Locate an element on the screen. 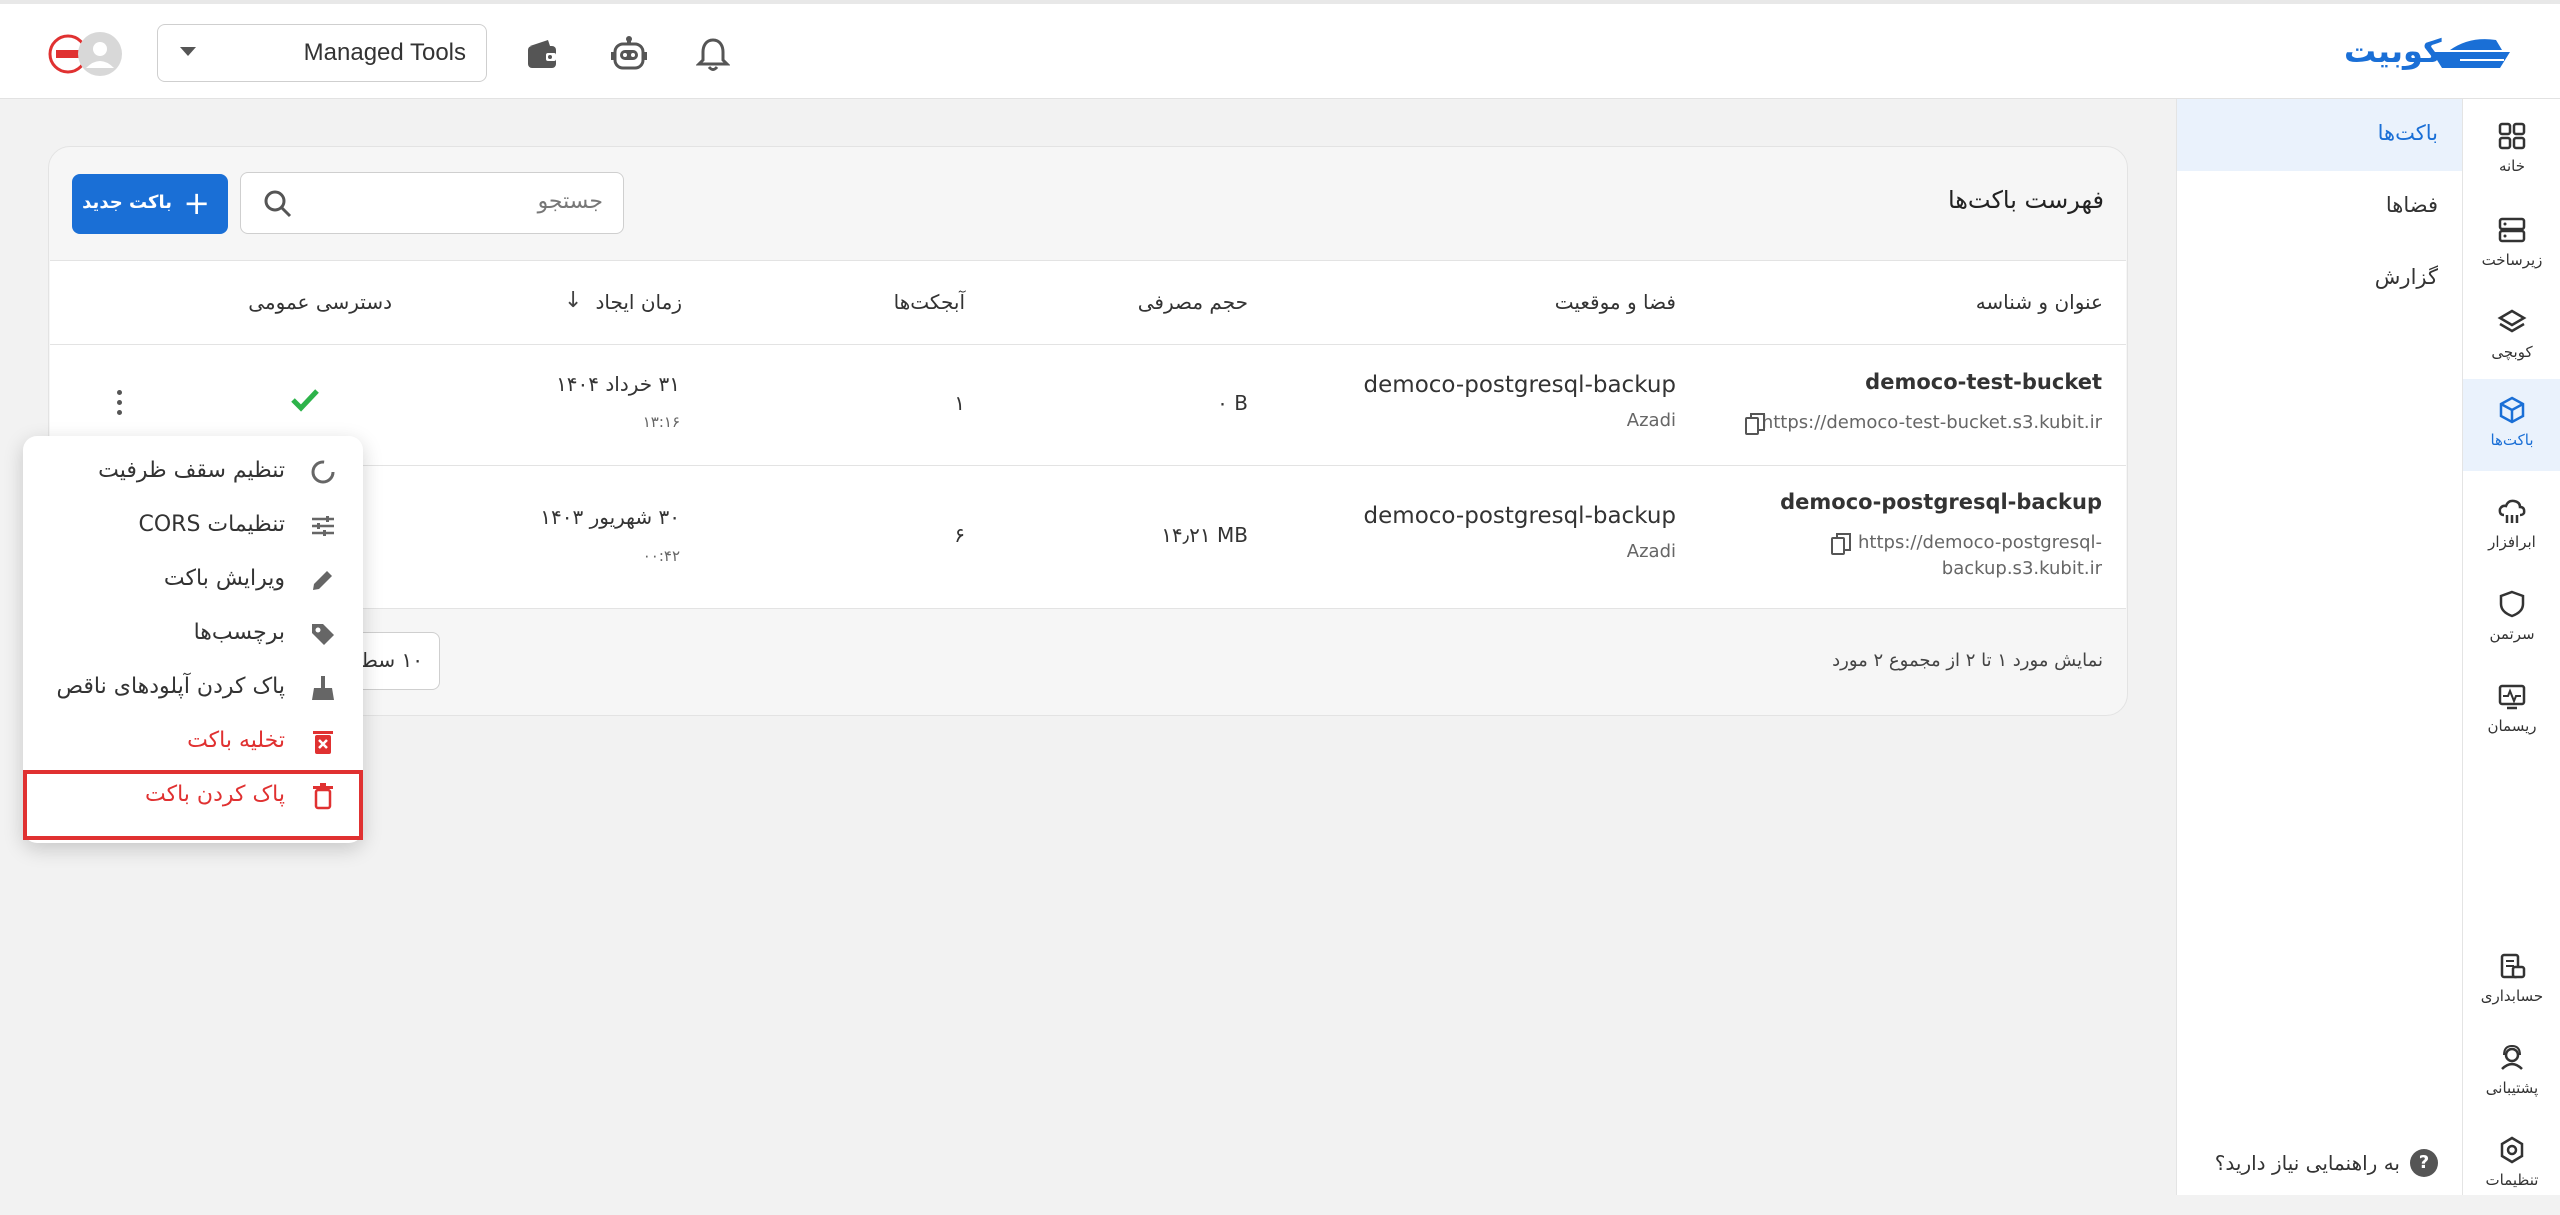 This screenshot has width=2560, height=1215. rail-label: ریسمان is located at coordinates (2512, 726).